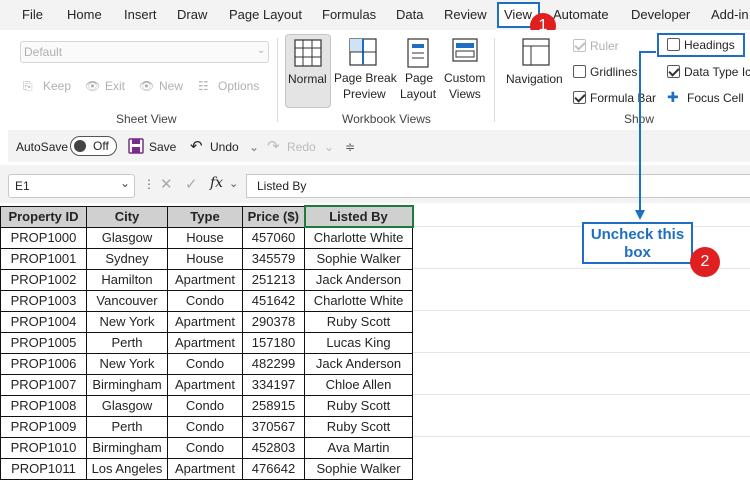  Describe the element at coordinates (43, 384) in the screenshot. I see `table-cell: PROP1007` at that location.